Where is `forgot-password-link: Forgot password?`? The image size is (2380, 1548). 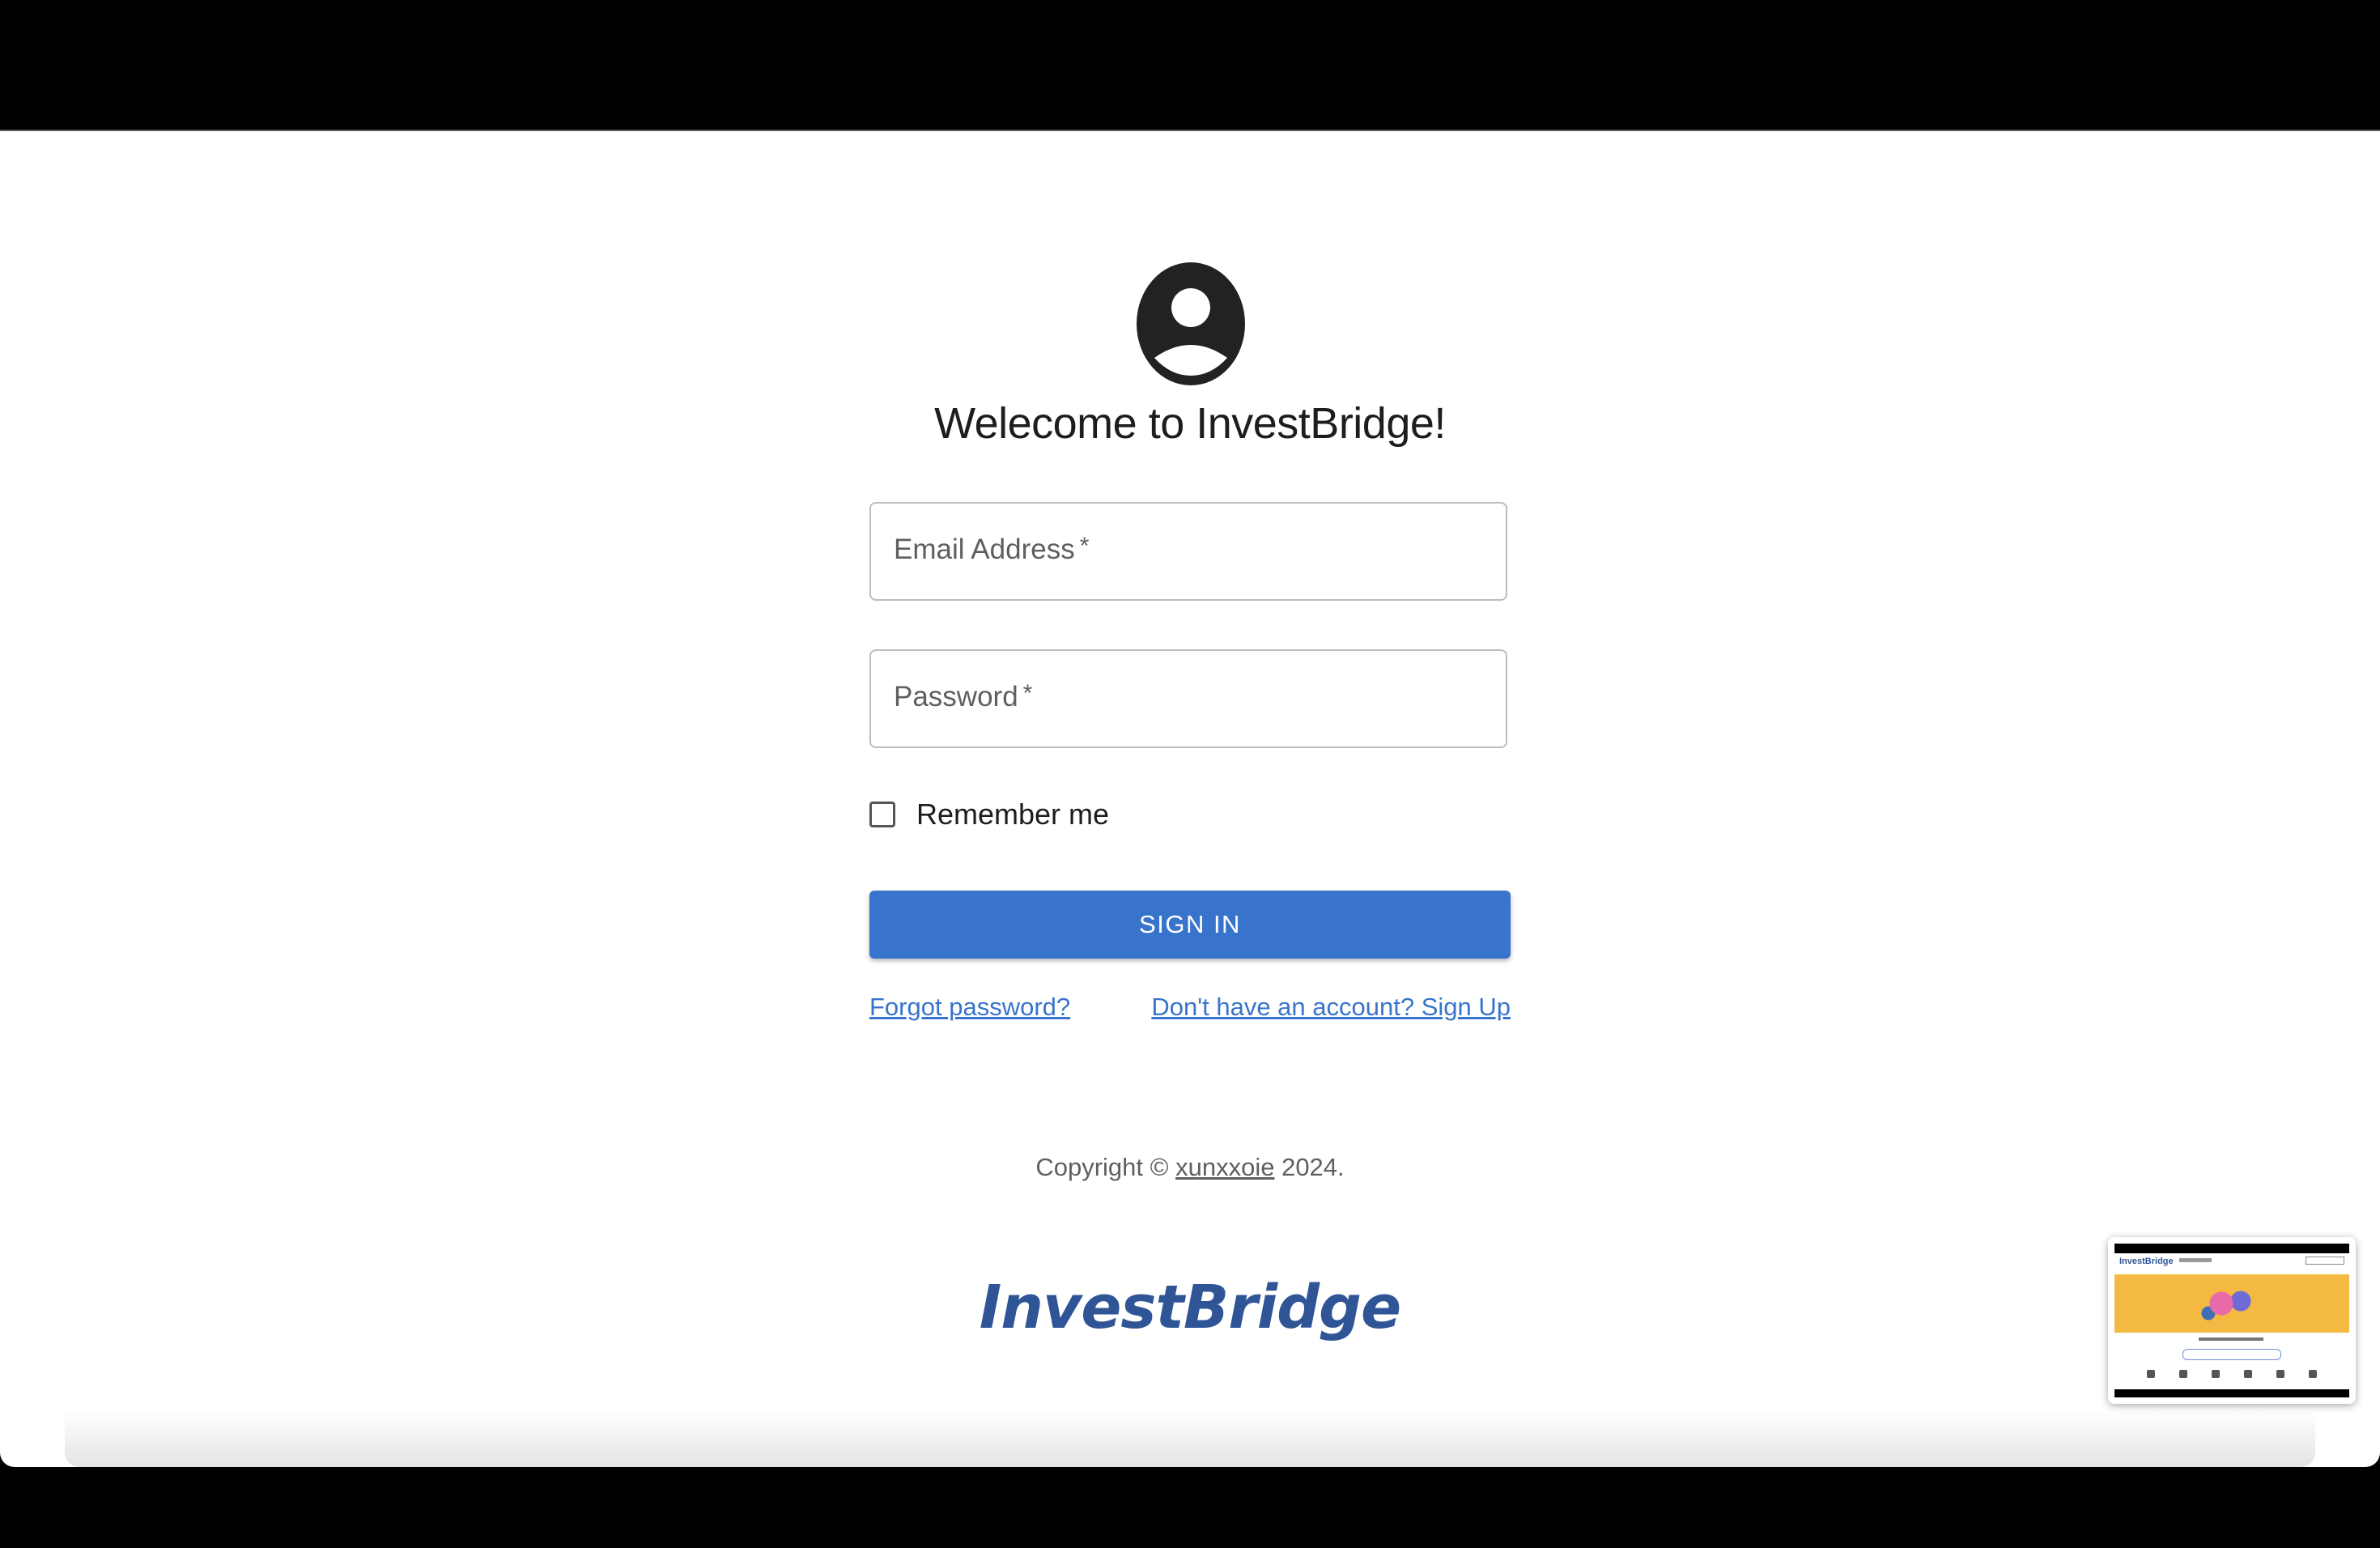 forgot-password-link: Forgot password? is located at coordinates (970, 1008).